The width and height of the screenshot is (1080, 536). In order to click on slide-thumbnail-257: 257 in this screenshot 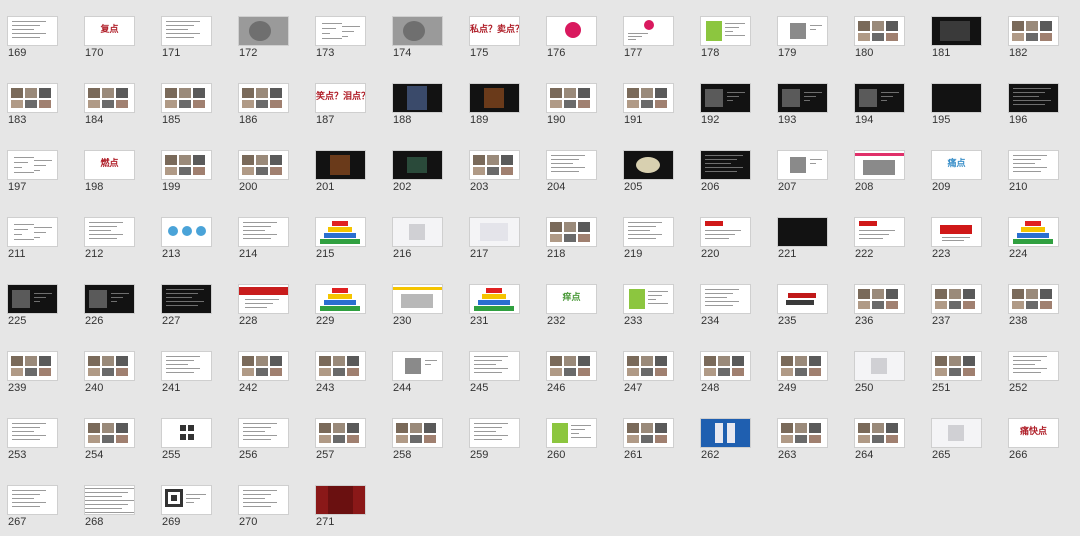, I will do `click(346, 431)`.